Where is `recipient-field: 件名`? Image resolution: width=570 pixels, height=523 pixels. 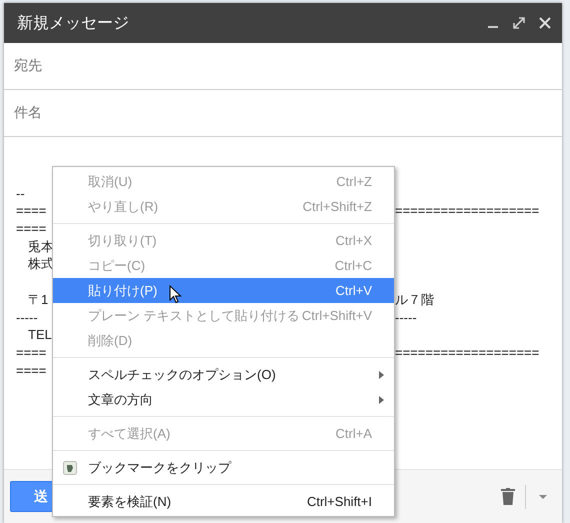
recipient-field: 件名 is located at coordinates (283, 113).